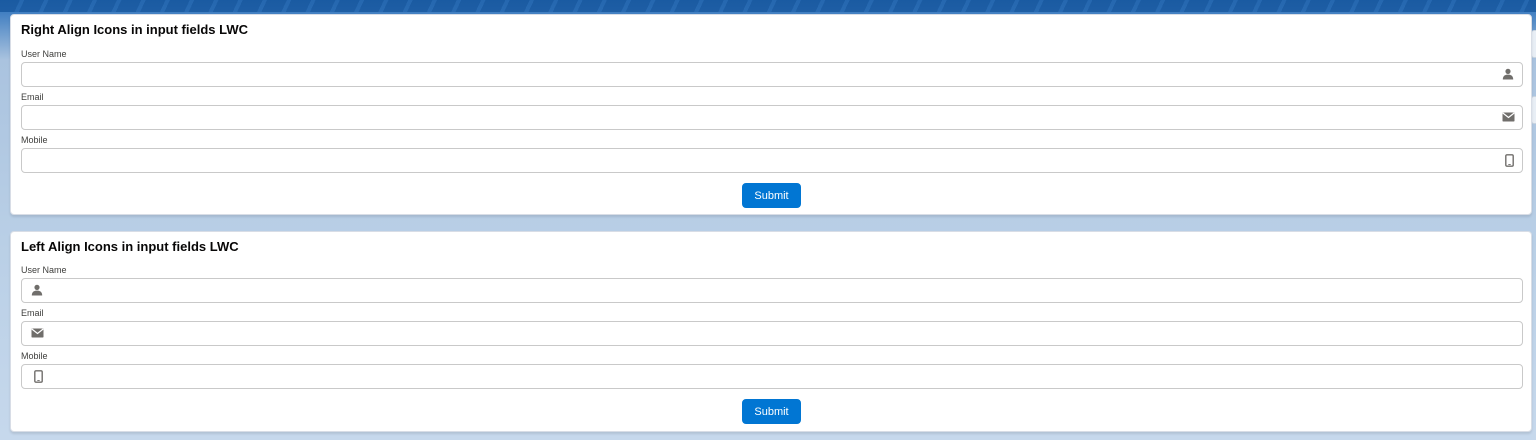 The width and height of the screenshot is (1536, 440). Describe the element at coordinates (130, 246) in the screenshot. I see `card-title: Left Align Icons in input fields LWC` at that location.